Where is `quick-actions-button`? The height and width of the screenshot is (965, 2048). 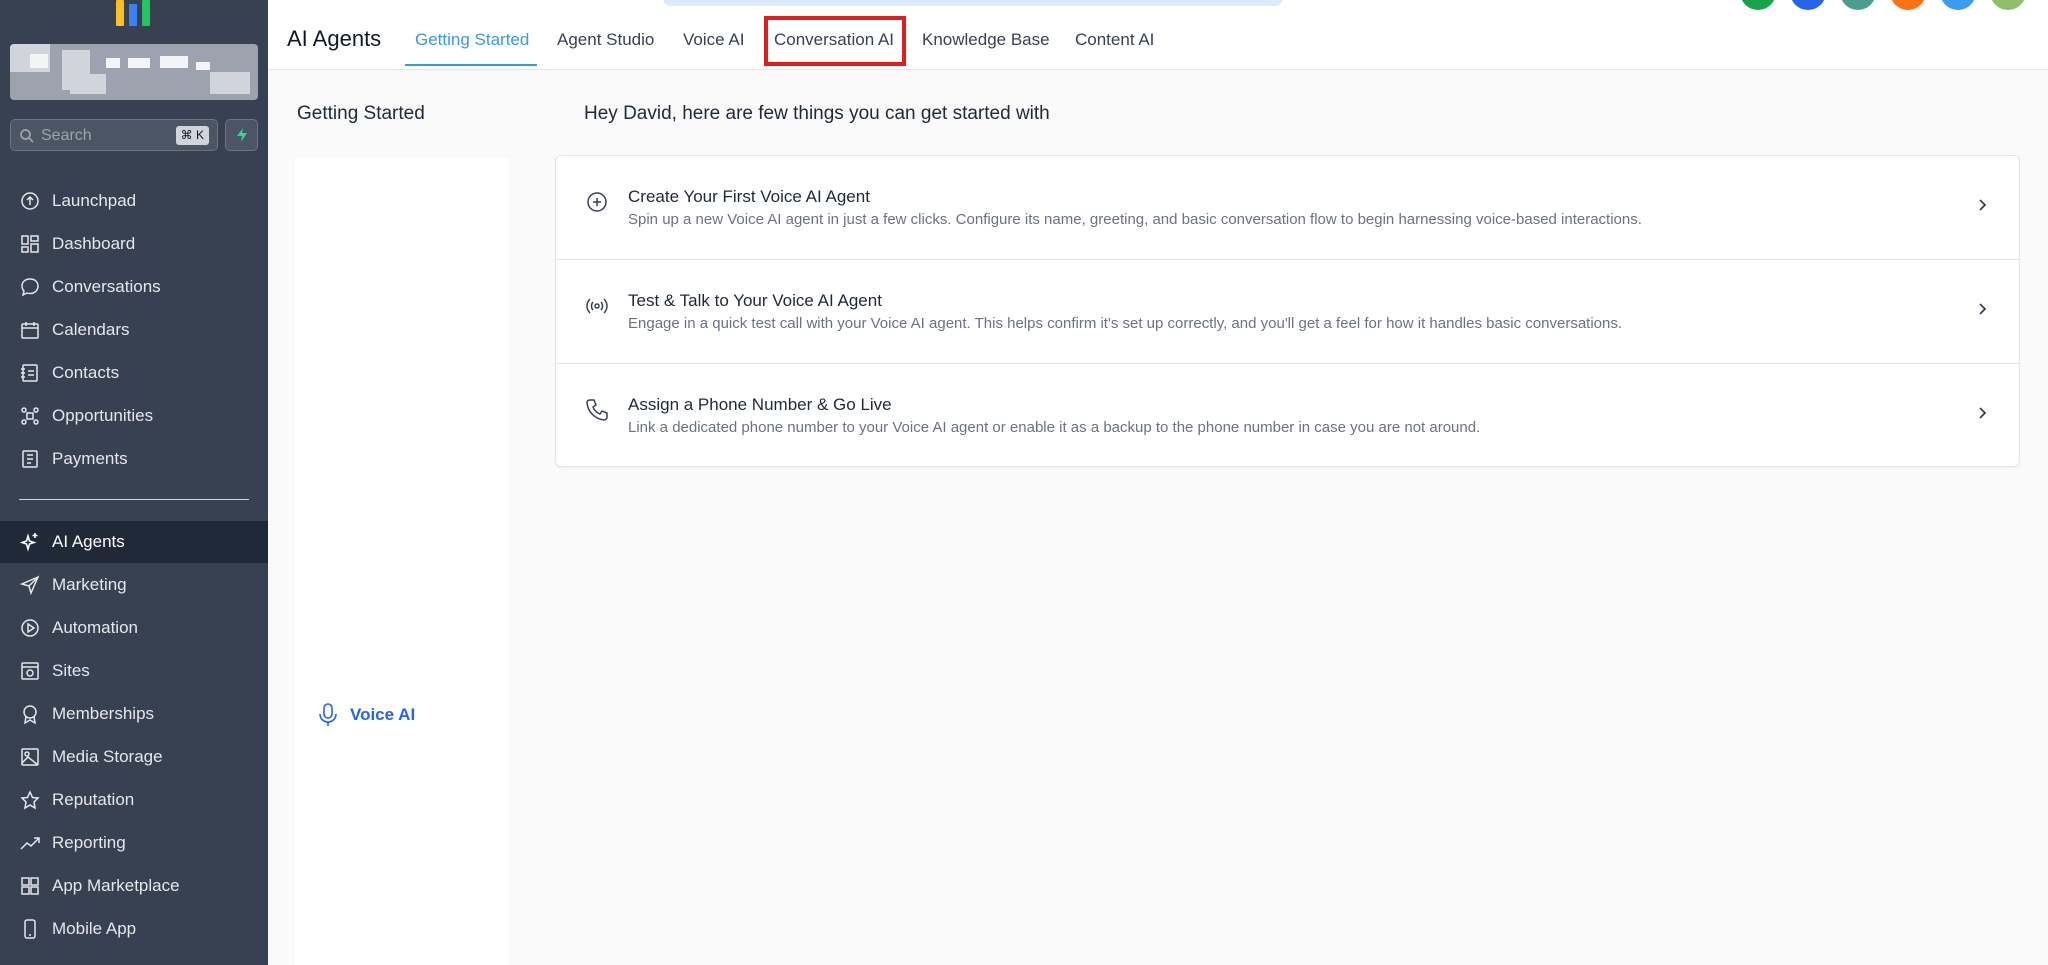 quick-actions-button is located at coordinates (241, 135).